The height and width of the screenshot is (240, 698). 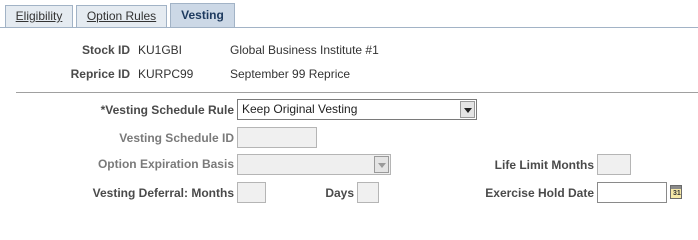 I want to click on tab-vesting: Vesting, so click(x=202, y=15).